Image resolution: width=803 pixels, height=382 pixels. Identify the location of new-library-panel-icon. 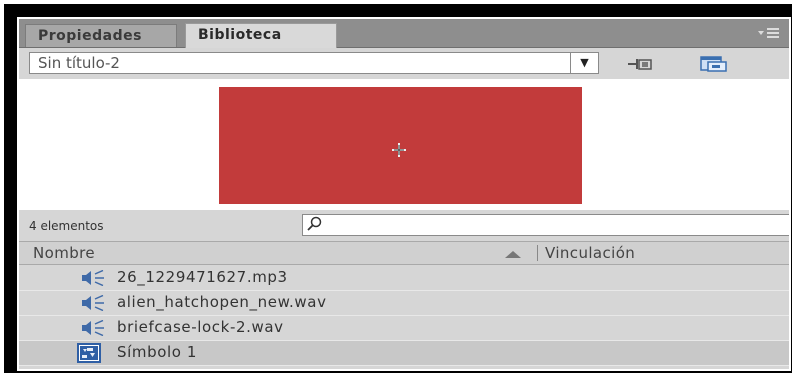
(714, 64).